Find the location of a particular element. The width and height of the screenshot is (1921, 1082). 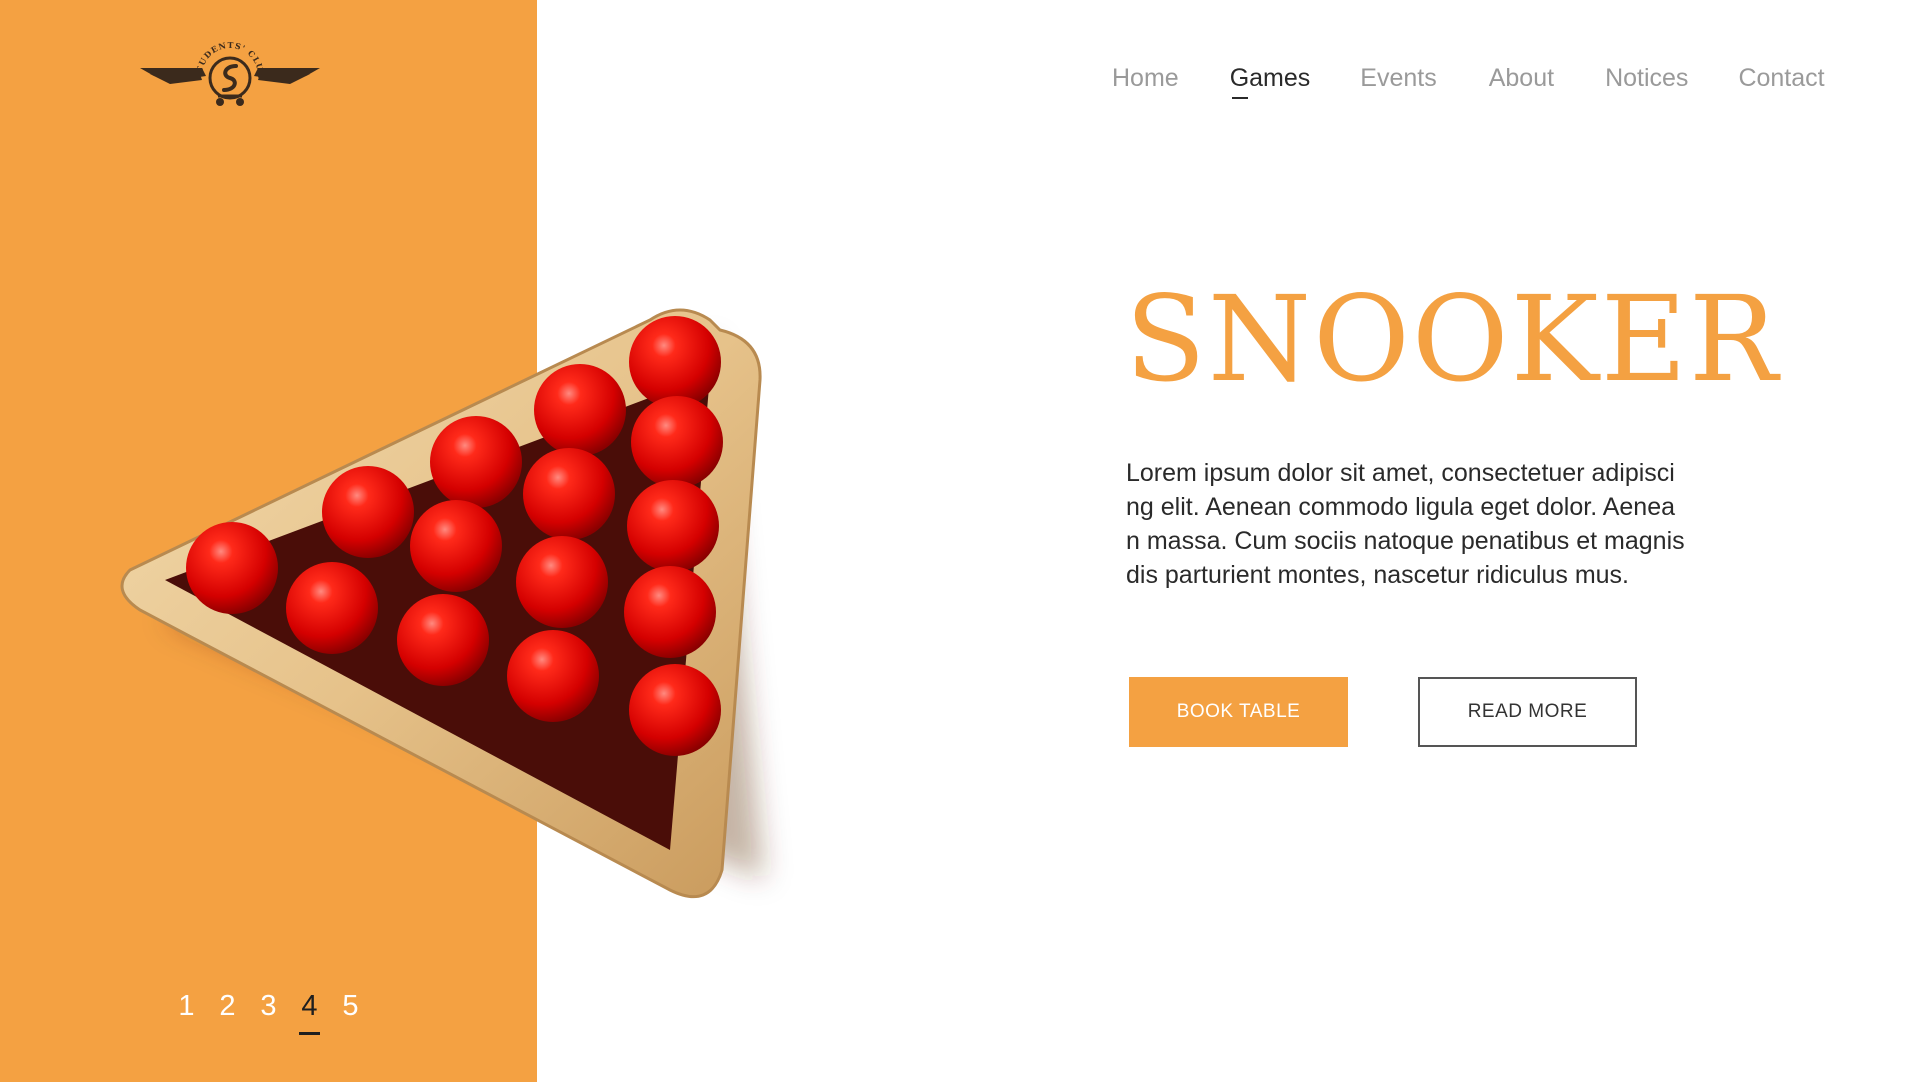

main-nav: Home Games Events About Notices Contact is located at coordinates (1468, 81).